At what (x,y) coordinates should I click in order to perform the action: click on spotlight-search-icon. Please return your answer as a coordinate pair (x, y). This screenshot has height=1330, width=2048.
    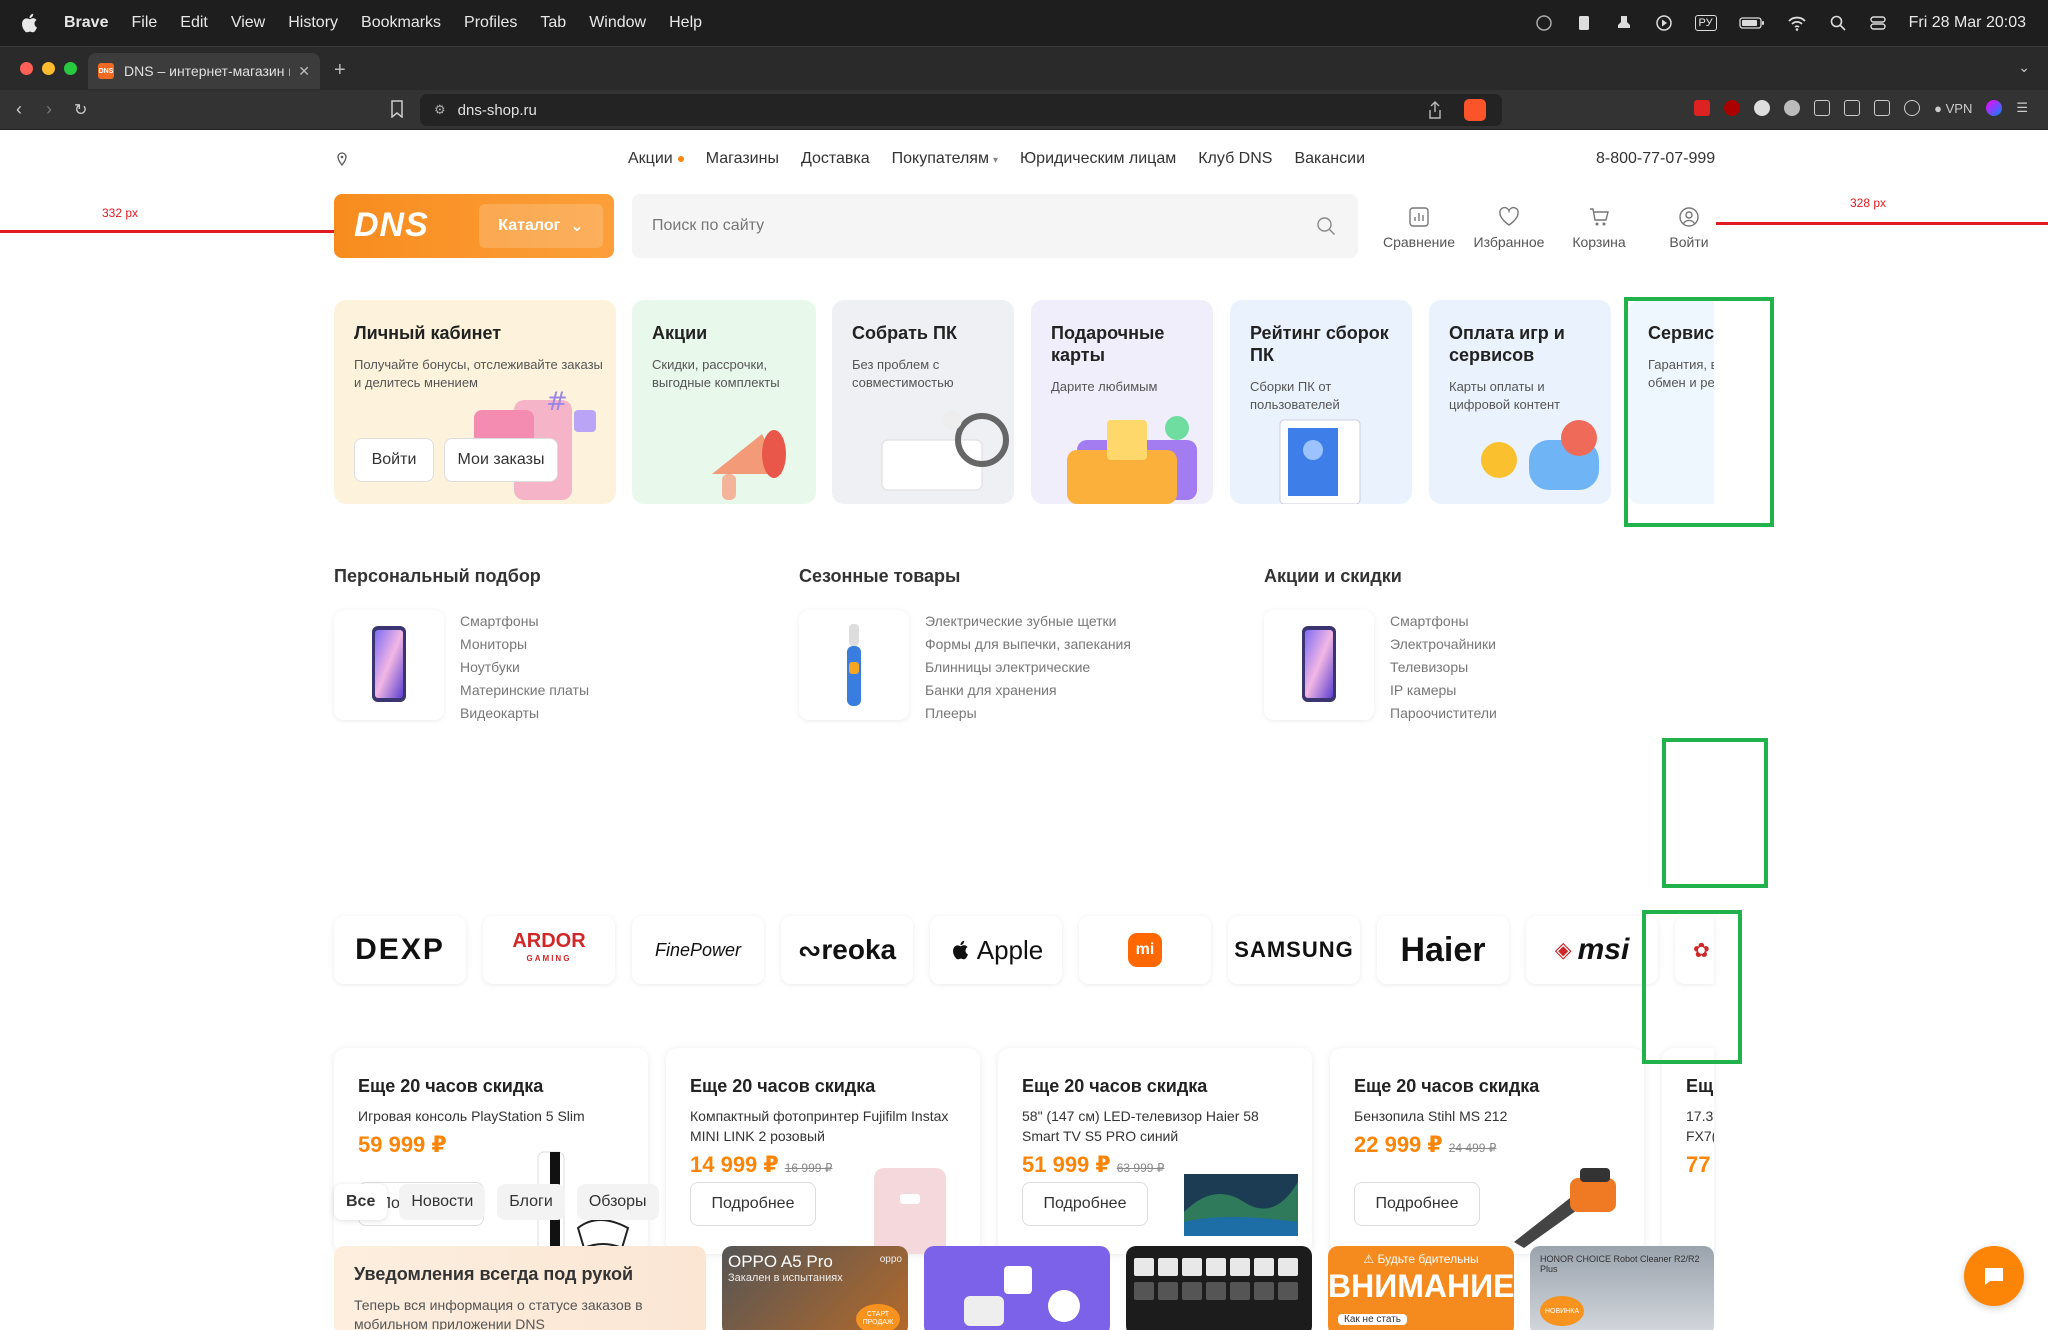
    Looking at the image, I should click on (1838, 23).